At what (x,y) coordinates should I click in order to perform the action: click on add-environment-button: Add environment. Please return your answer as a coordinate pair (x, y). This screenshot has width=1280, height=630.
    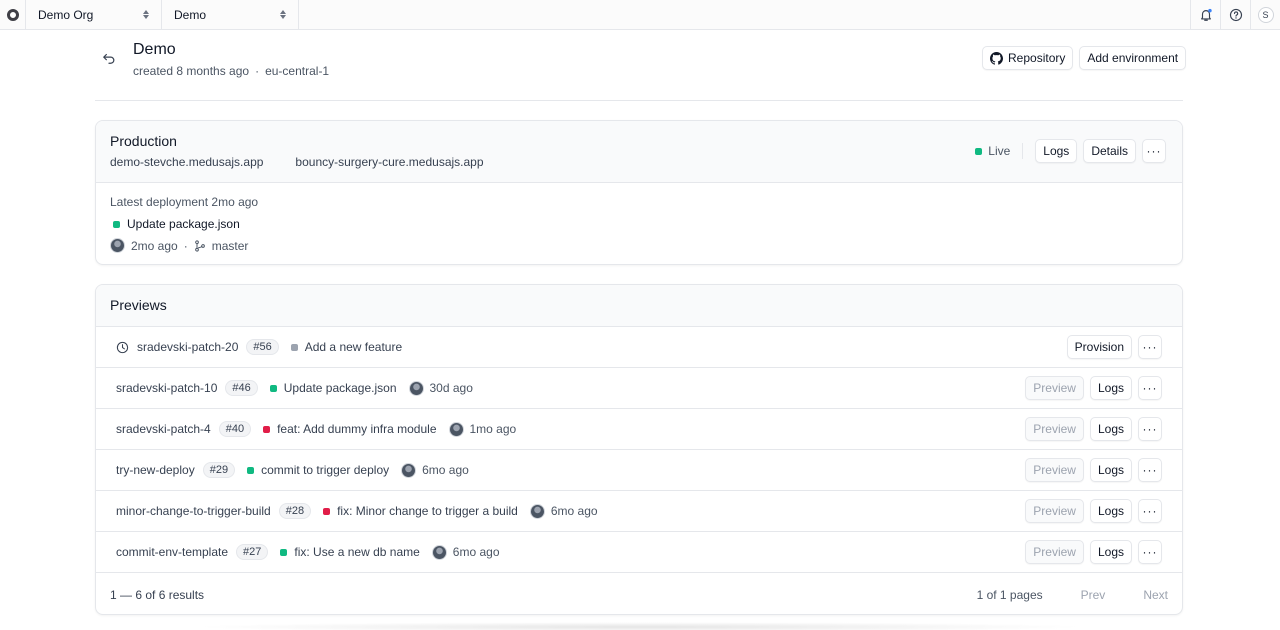
    Looking at the image, I should click on (1133, 58).